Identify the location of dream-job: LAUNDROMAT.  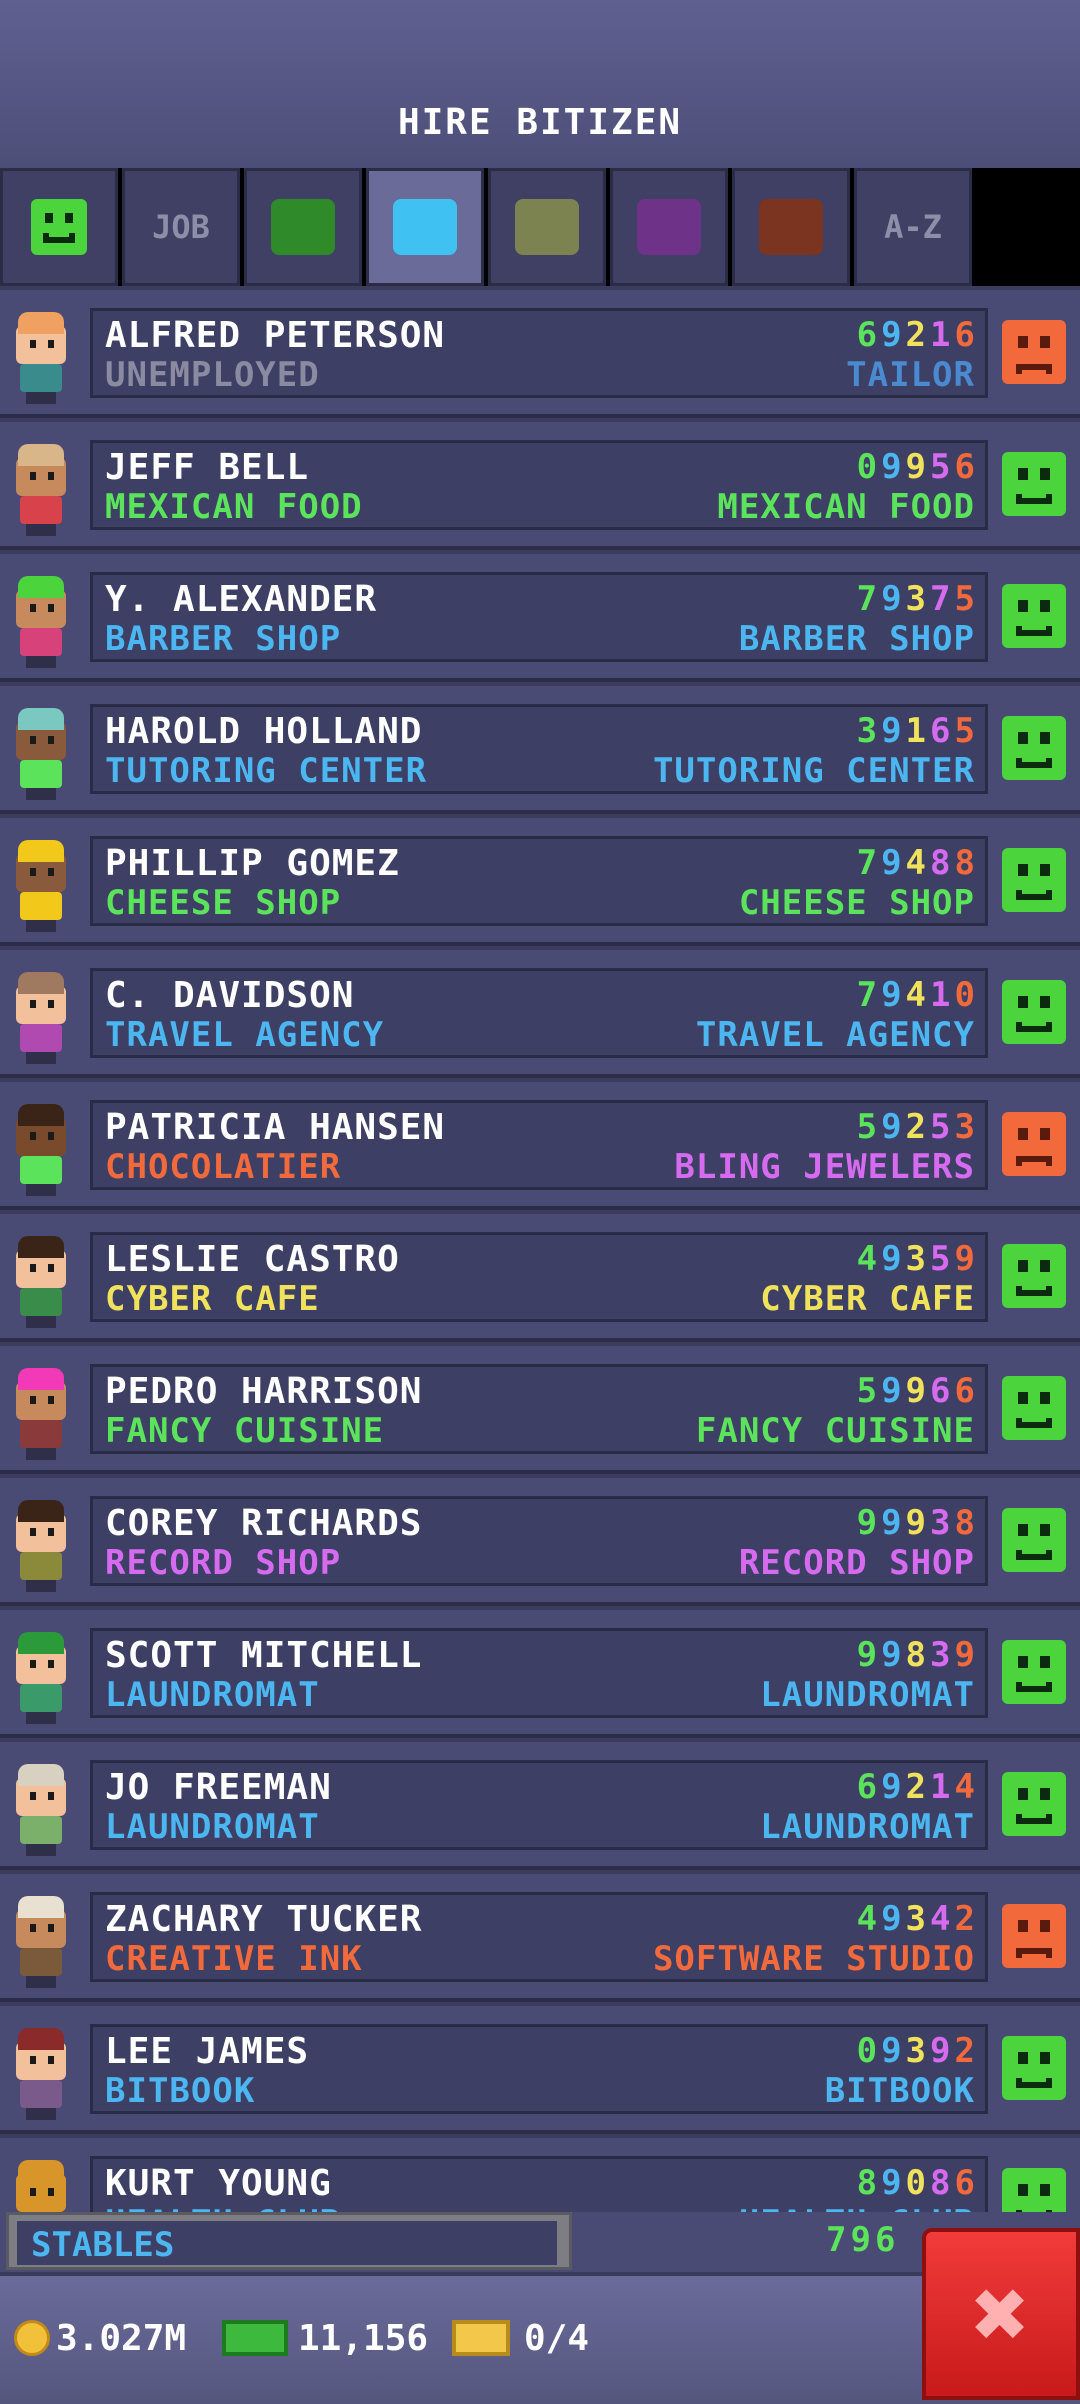
(867, 1827).